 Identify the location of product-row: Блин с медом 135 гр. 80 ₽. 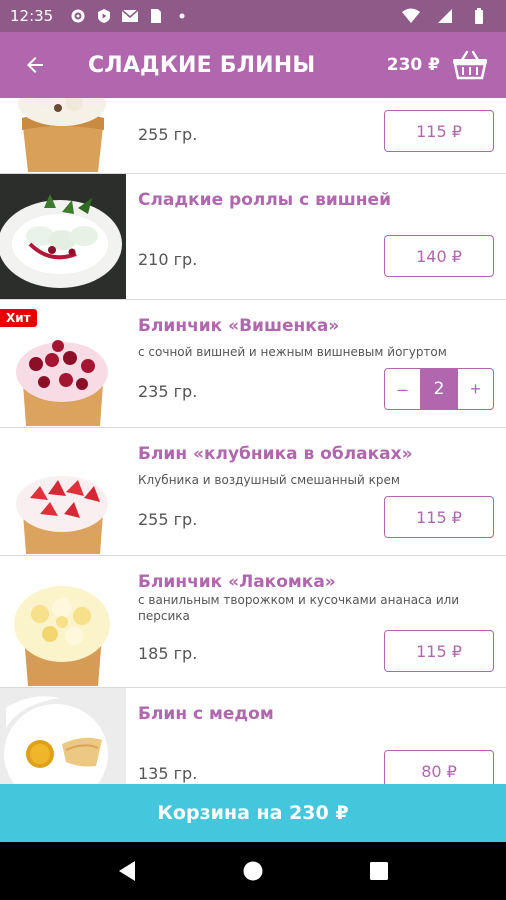
(253, 736).